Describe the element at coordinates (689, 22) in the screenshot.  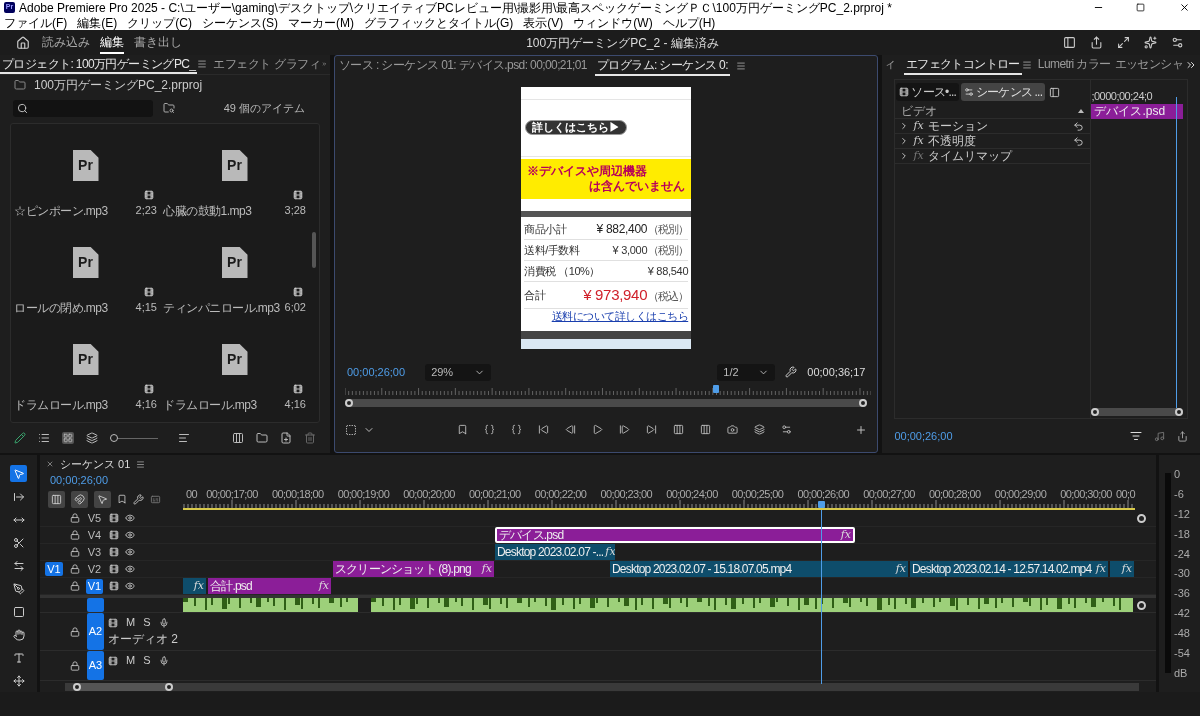
I see `menu-item: ヘルプ(H)` at that location.